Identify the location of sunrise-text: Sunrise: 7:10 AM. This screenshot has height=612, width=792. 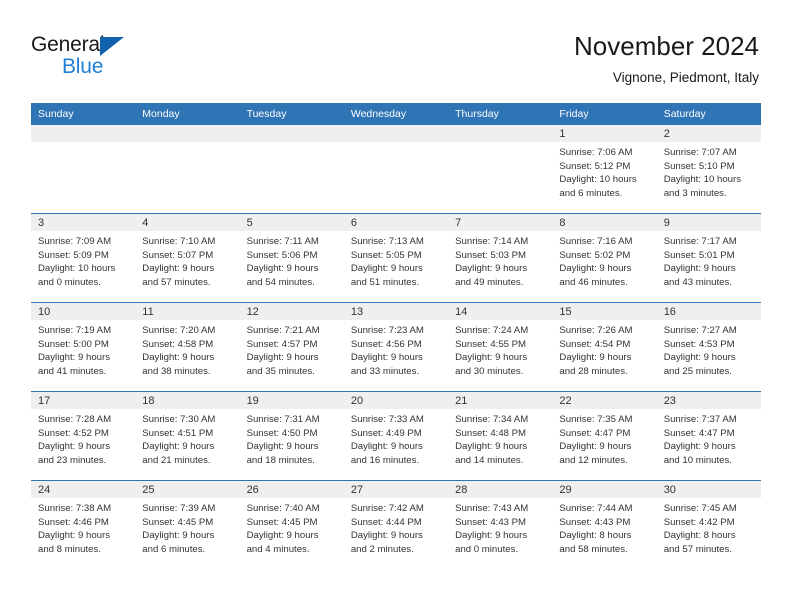
(179, 241).